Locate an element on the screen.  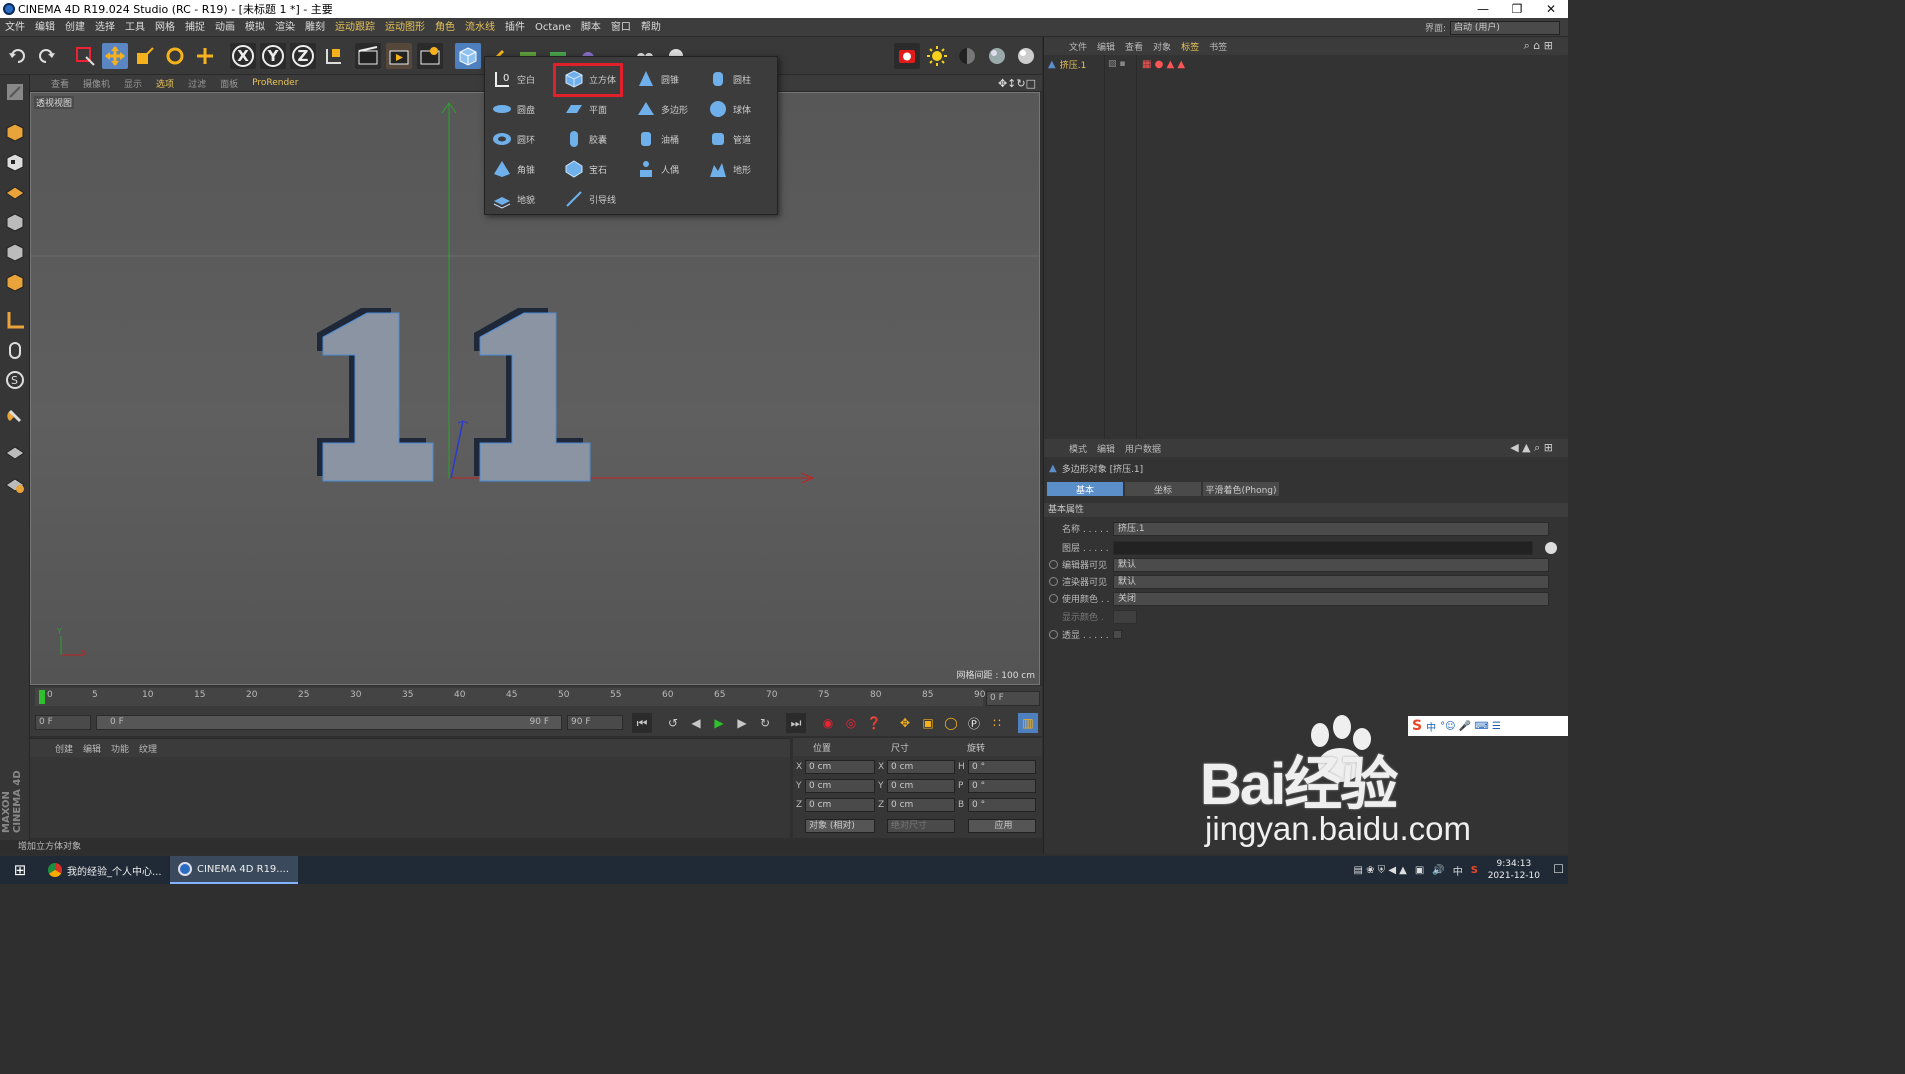
attr-menu-mode: 模式 is located at coordinates (1078, 448).